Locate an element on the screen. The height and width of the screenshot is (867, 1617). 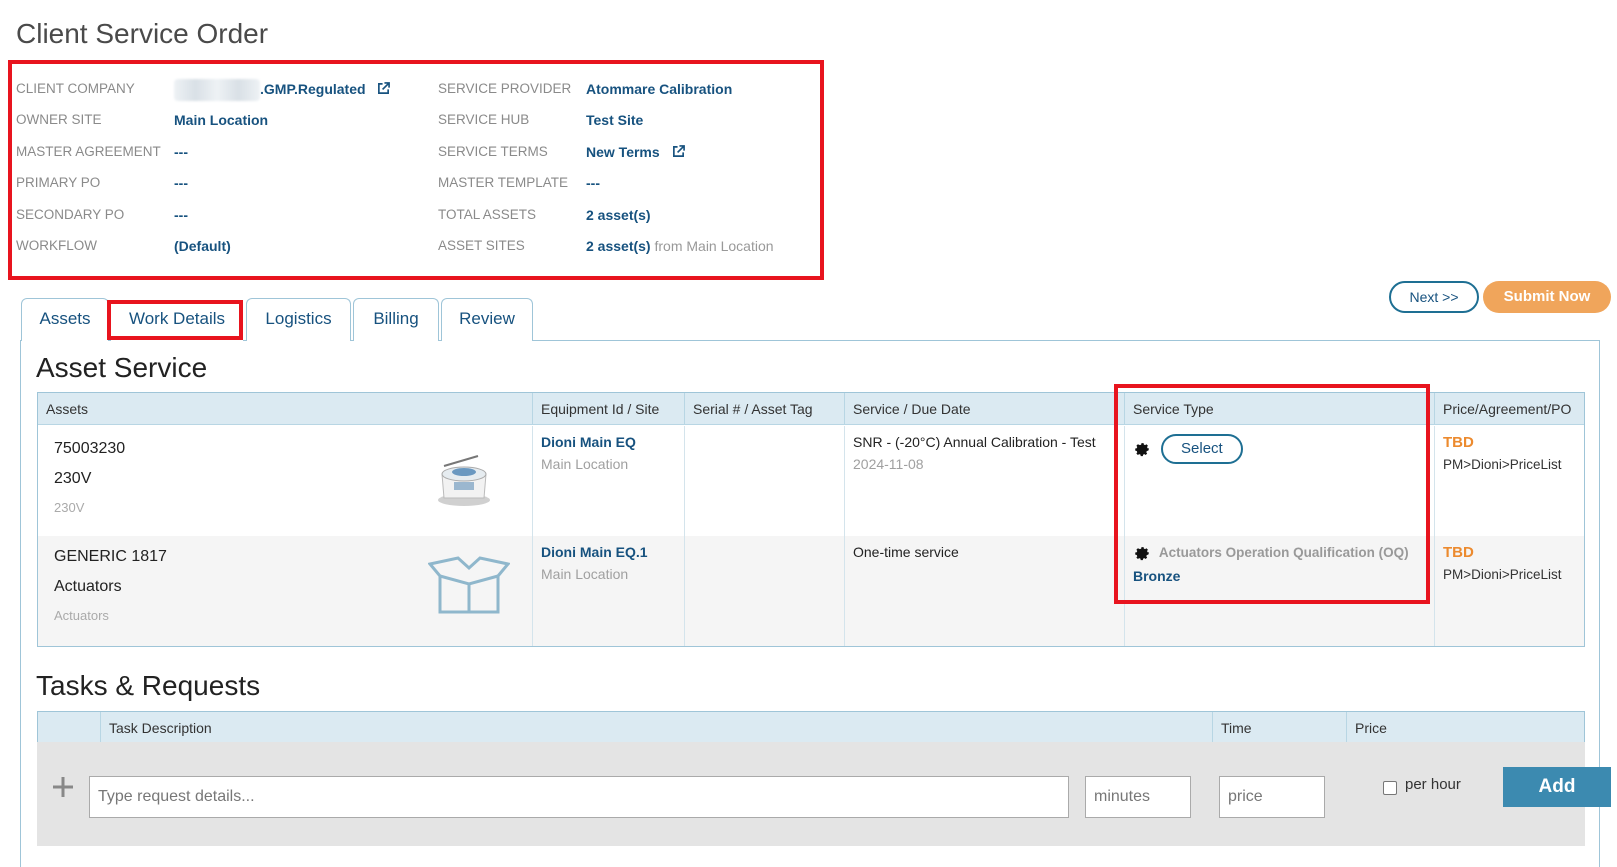
asset-service-title: Asset Service is located at coordinates (122, 367).